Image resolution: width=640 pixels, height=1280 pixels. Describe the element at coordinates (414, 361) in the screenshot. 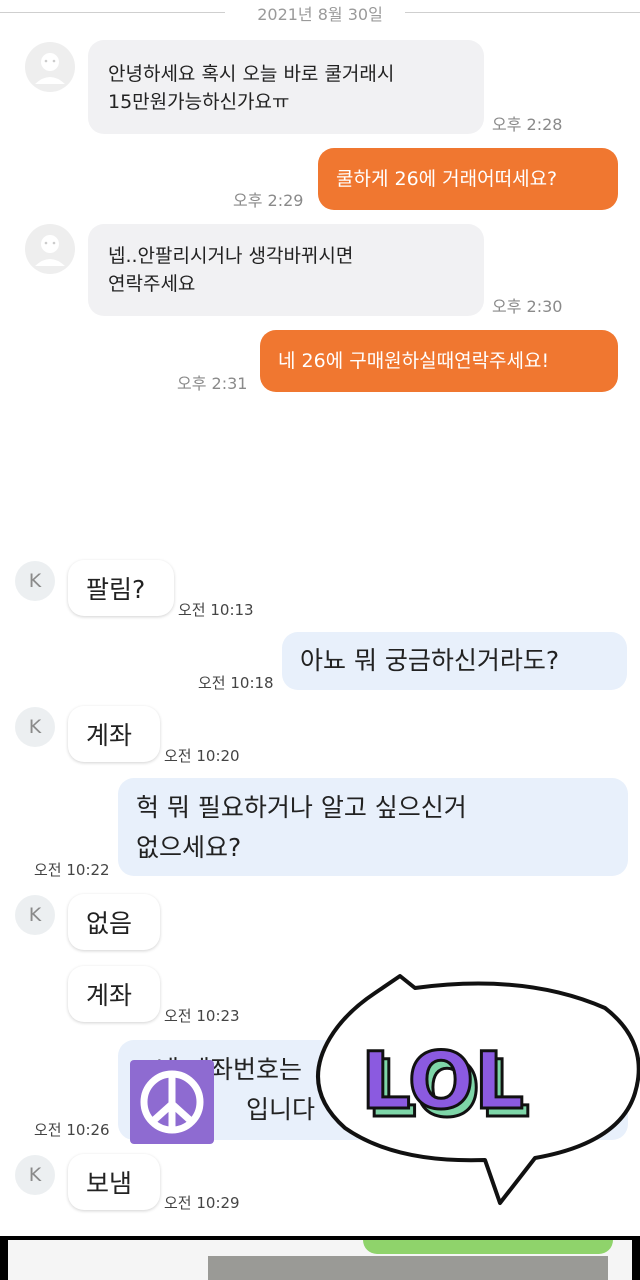

I see `message-text: 네 26에 구매원하실때연락주세요!` at that location.